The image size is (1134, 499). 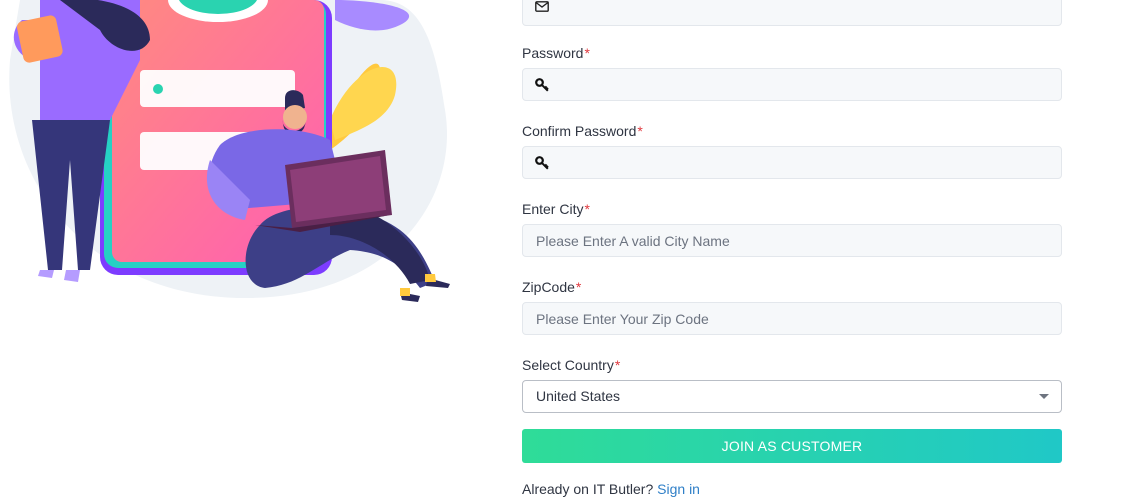 I want to click on signin-link: Sign in, so click(x=678, y=489).